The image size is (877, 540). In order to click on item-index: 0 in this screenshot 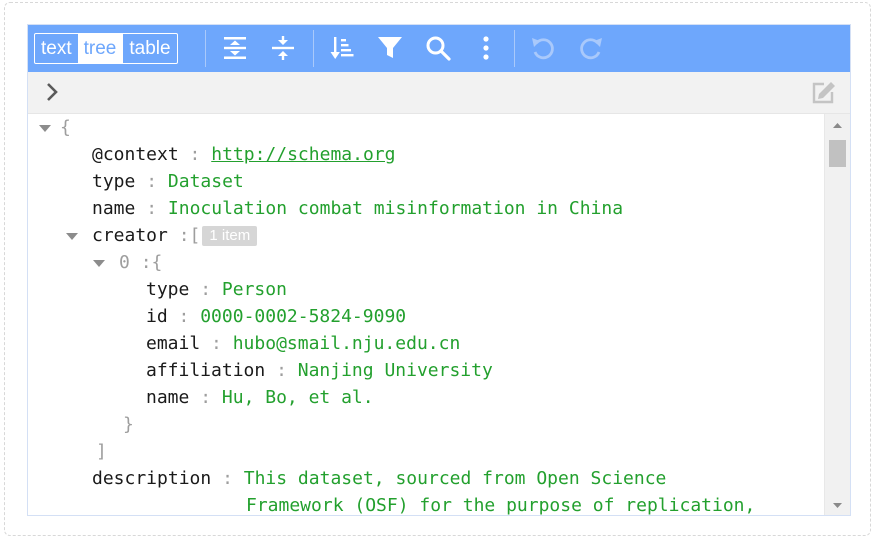, I will do `click(124, 262)`.